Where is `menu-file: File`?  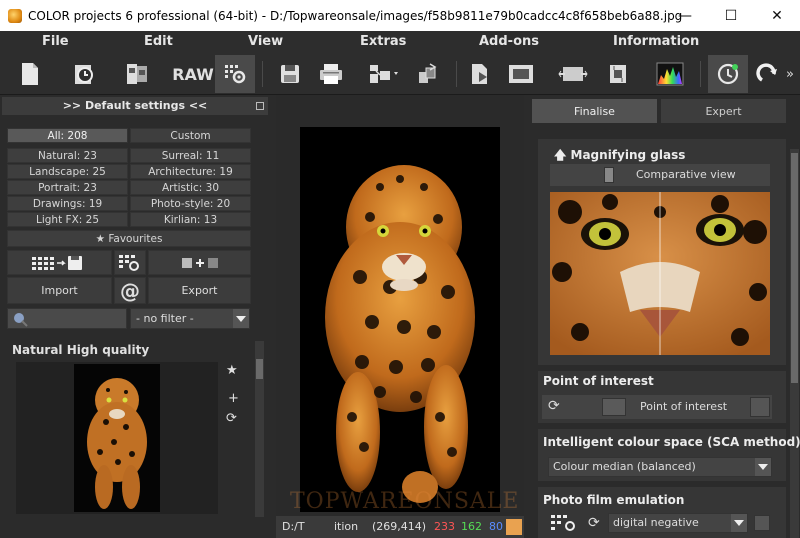 menu-file: File is located at coordinates (55, 41).